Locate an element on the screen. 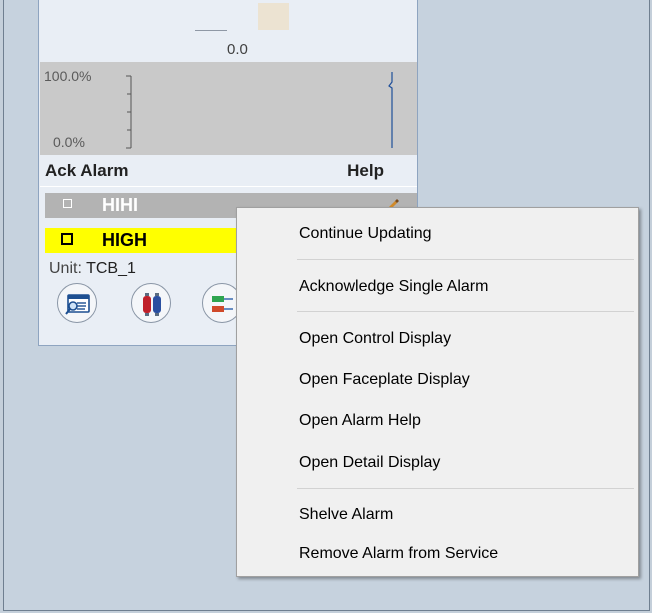  menu-item-remove-alarm-from-service: Remove Alarm from Service is located at coordinates (437, 554).